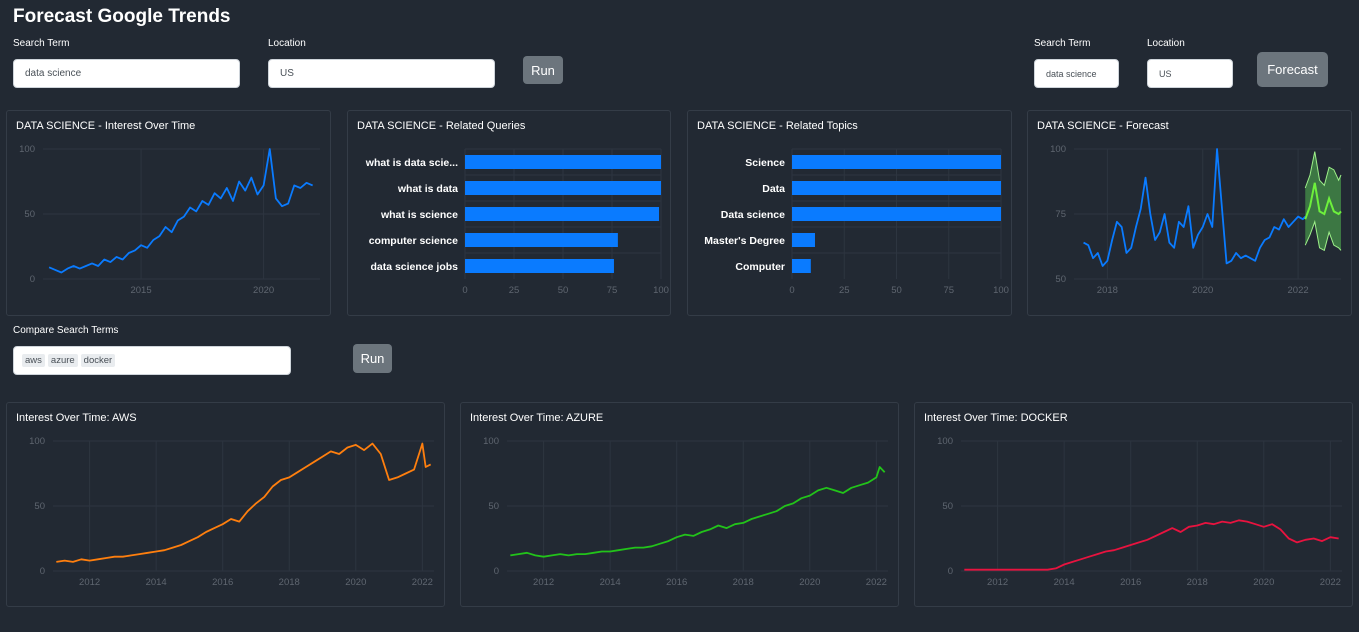  What do you see at coordinates (1292, 69) in the screenshot?
I see `forecast-button: Forecast` at bounding box center [1292, 69].